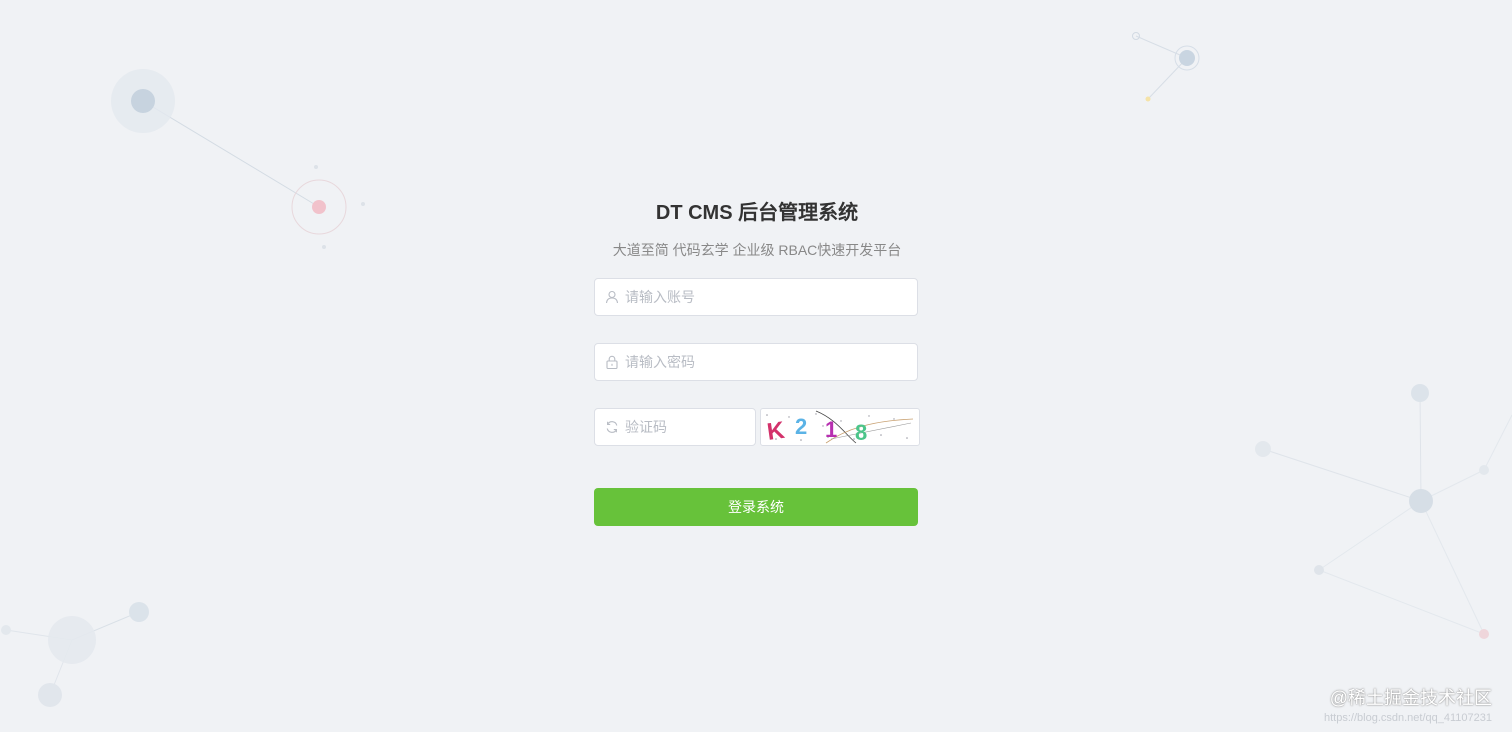  Describe the element at coordinates (757, 213) in the screenshot. I see `page-title: DT CMS 后台管理系统` at that location.